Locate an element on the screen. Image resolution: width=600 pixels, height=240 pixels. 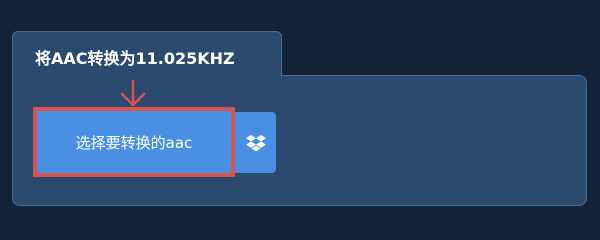
choose-file-button: 选择要转换的aac is located at coordinates (134, 142).